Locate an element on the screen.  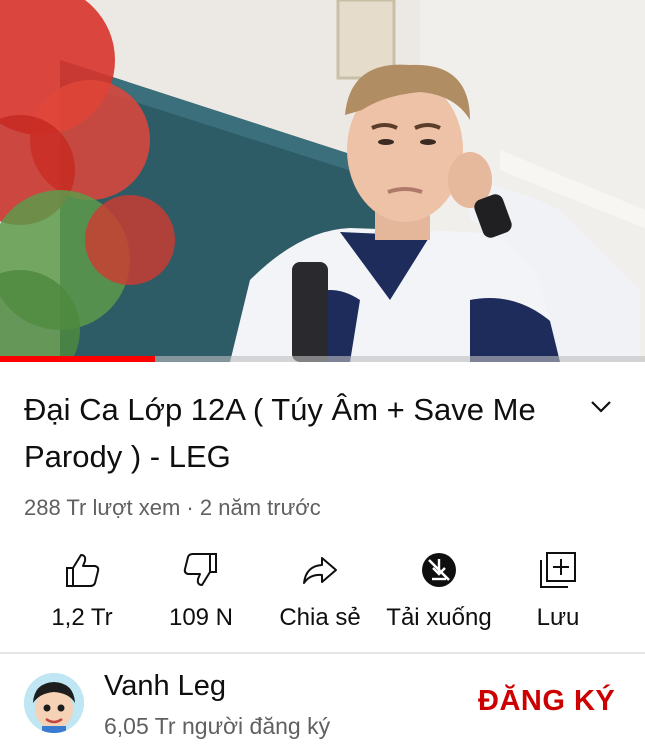
share-button: Chia sẻ is located at coordinates (320, 590).